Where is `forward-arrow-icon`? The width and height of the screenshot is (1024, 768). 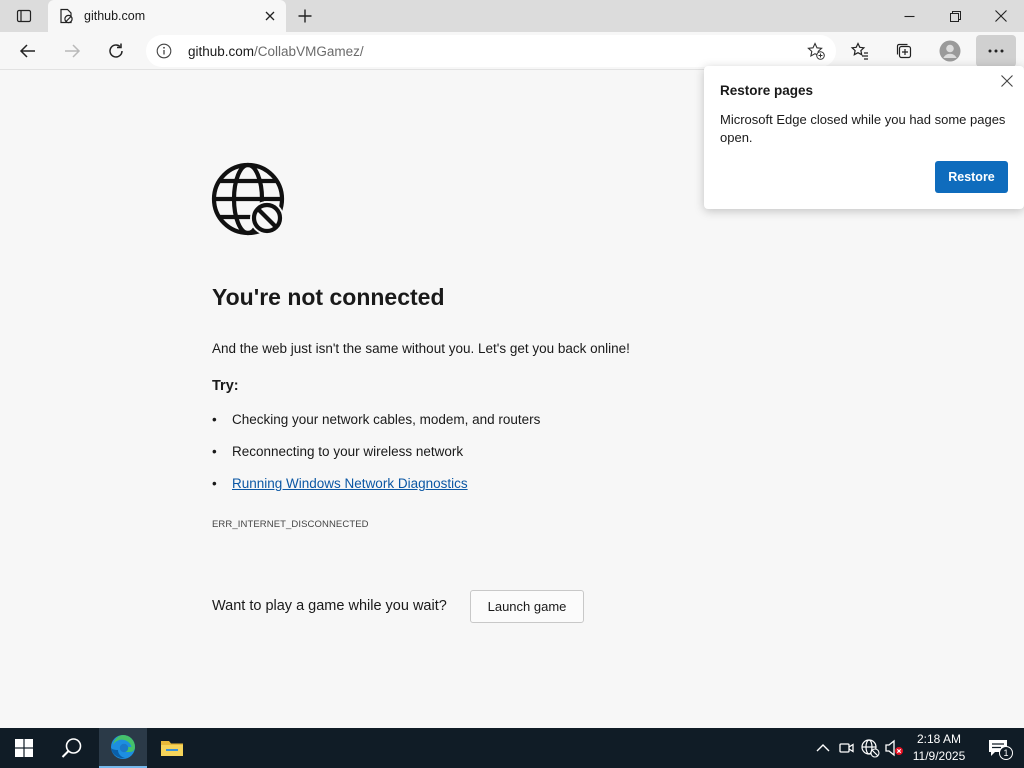 forward-arrow-icon is located at coordinates (73, 51).